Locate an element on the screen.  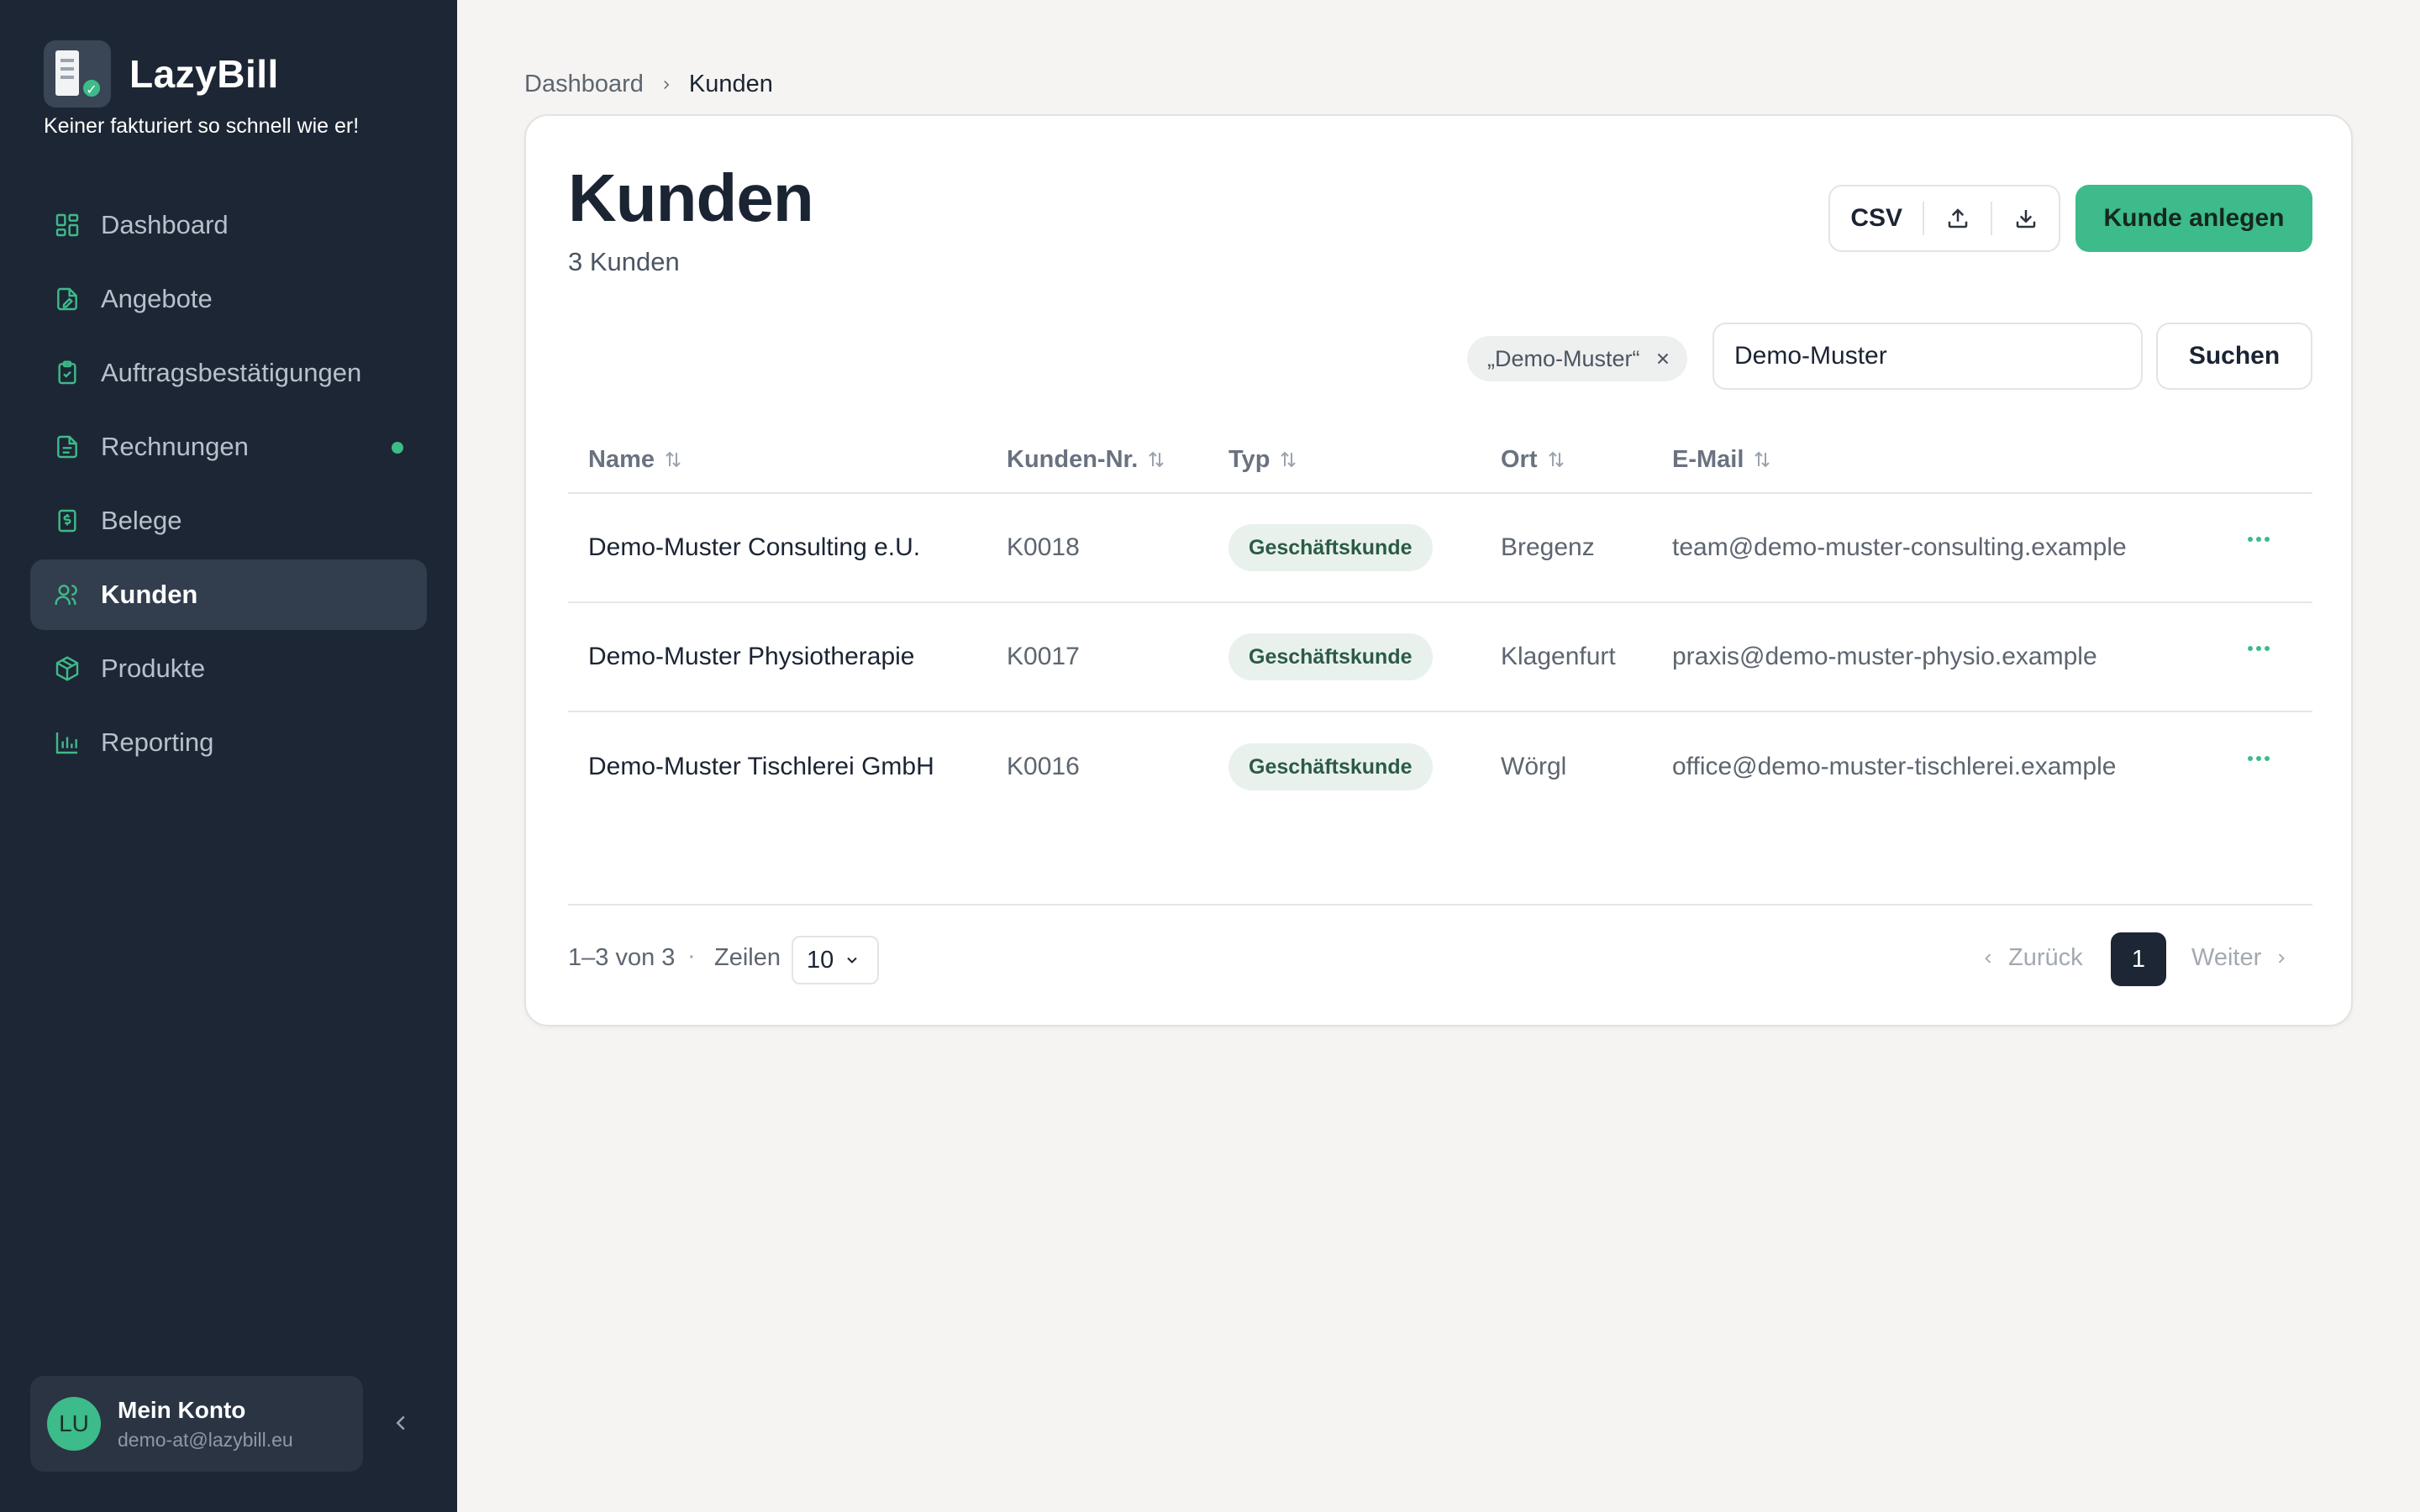
column-header-typ: Typ is located at coordinates (1263, 460).